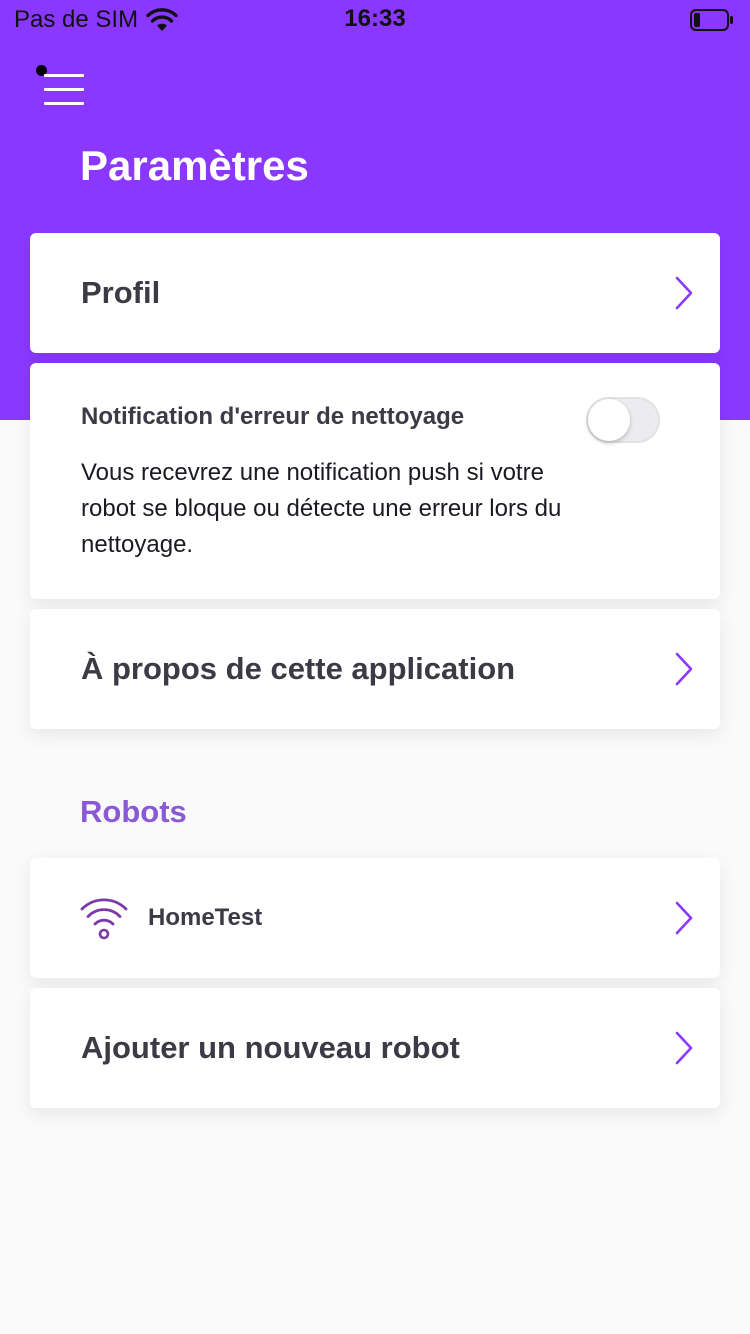  Describe the element at coordinates (62, 86) in the screenshot. I see `menu-button` at that location.